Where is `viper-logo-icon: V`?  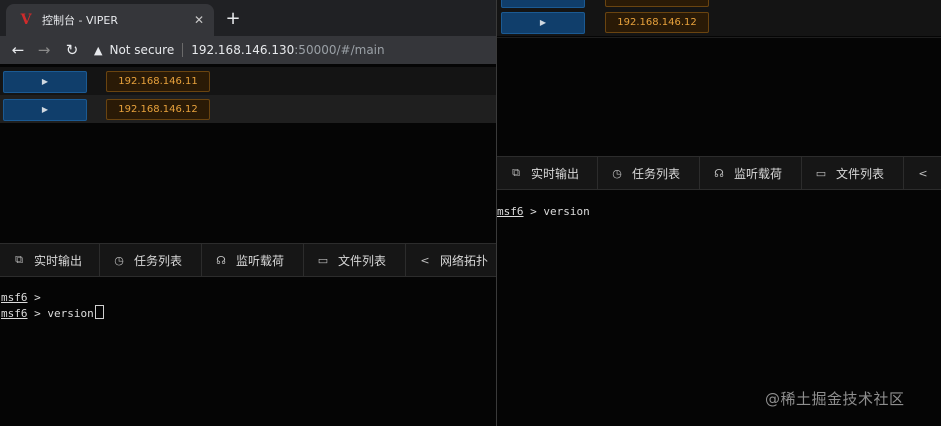 viper-logo-icon: V is located at coordinates (26, 20).